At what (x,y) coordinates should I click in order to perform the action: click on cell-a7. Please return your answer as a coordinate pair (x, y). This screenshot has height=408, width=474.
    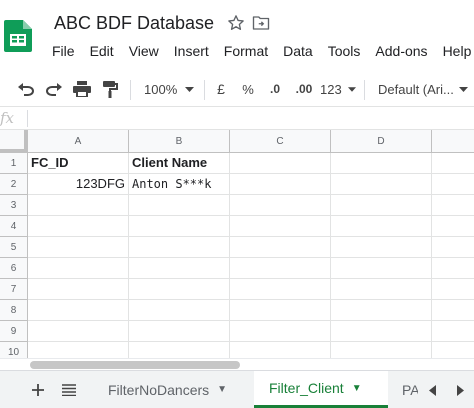
    Looking at the image, I should click on (78, 289).